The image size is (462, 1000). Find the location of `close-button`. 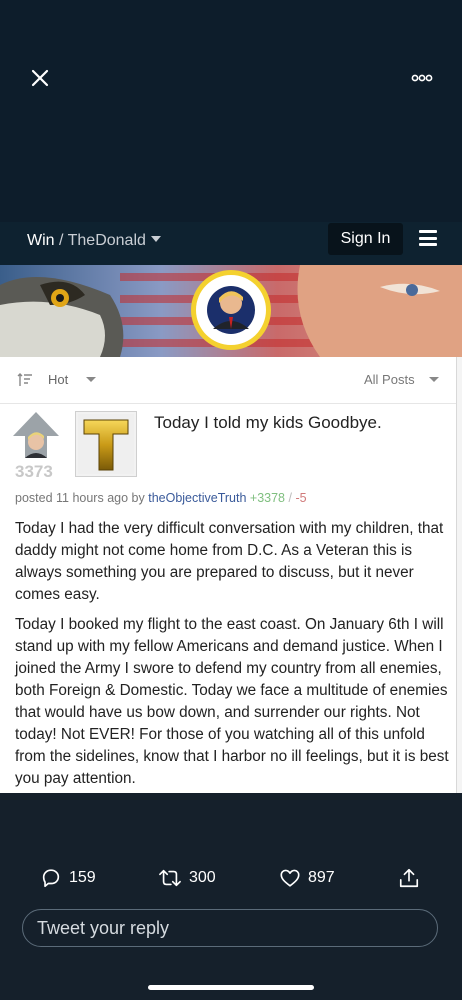

close-button is located at coordinates (40, 78).